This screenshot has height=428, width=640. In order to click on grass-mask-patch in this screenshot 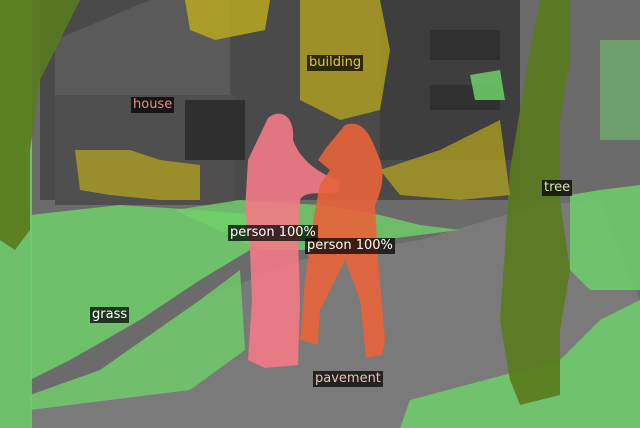, I will do `click(487, 85)`.